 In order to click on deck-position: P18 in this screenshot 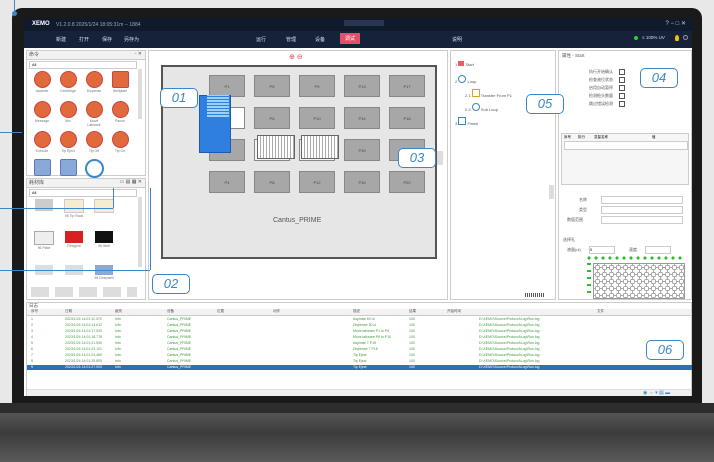, I will do `click(407, 118)`.